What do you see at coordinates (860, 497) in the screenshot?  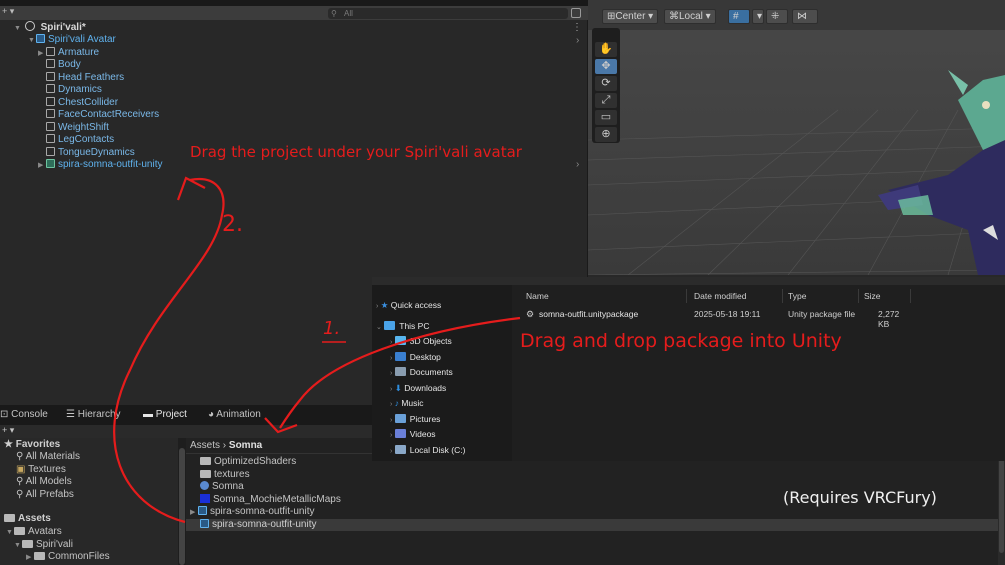 I see `requires-note: (Requires VRCFury)` at bounding box center [860, 497].